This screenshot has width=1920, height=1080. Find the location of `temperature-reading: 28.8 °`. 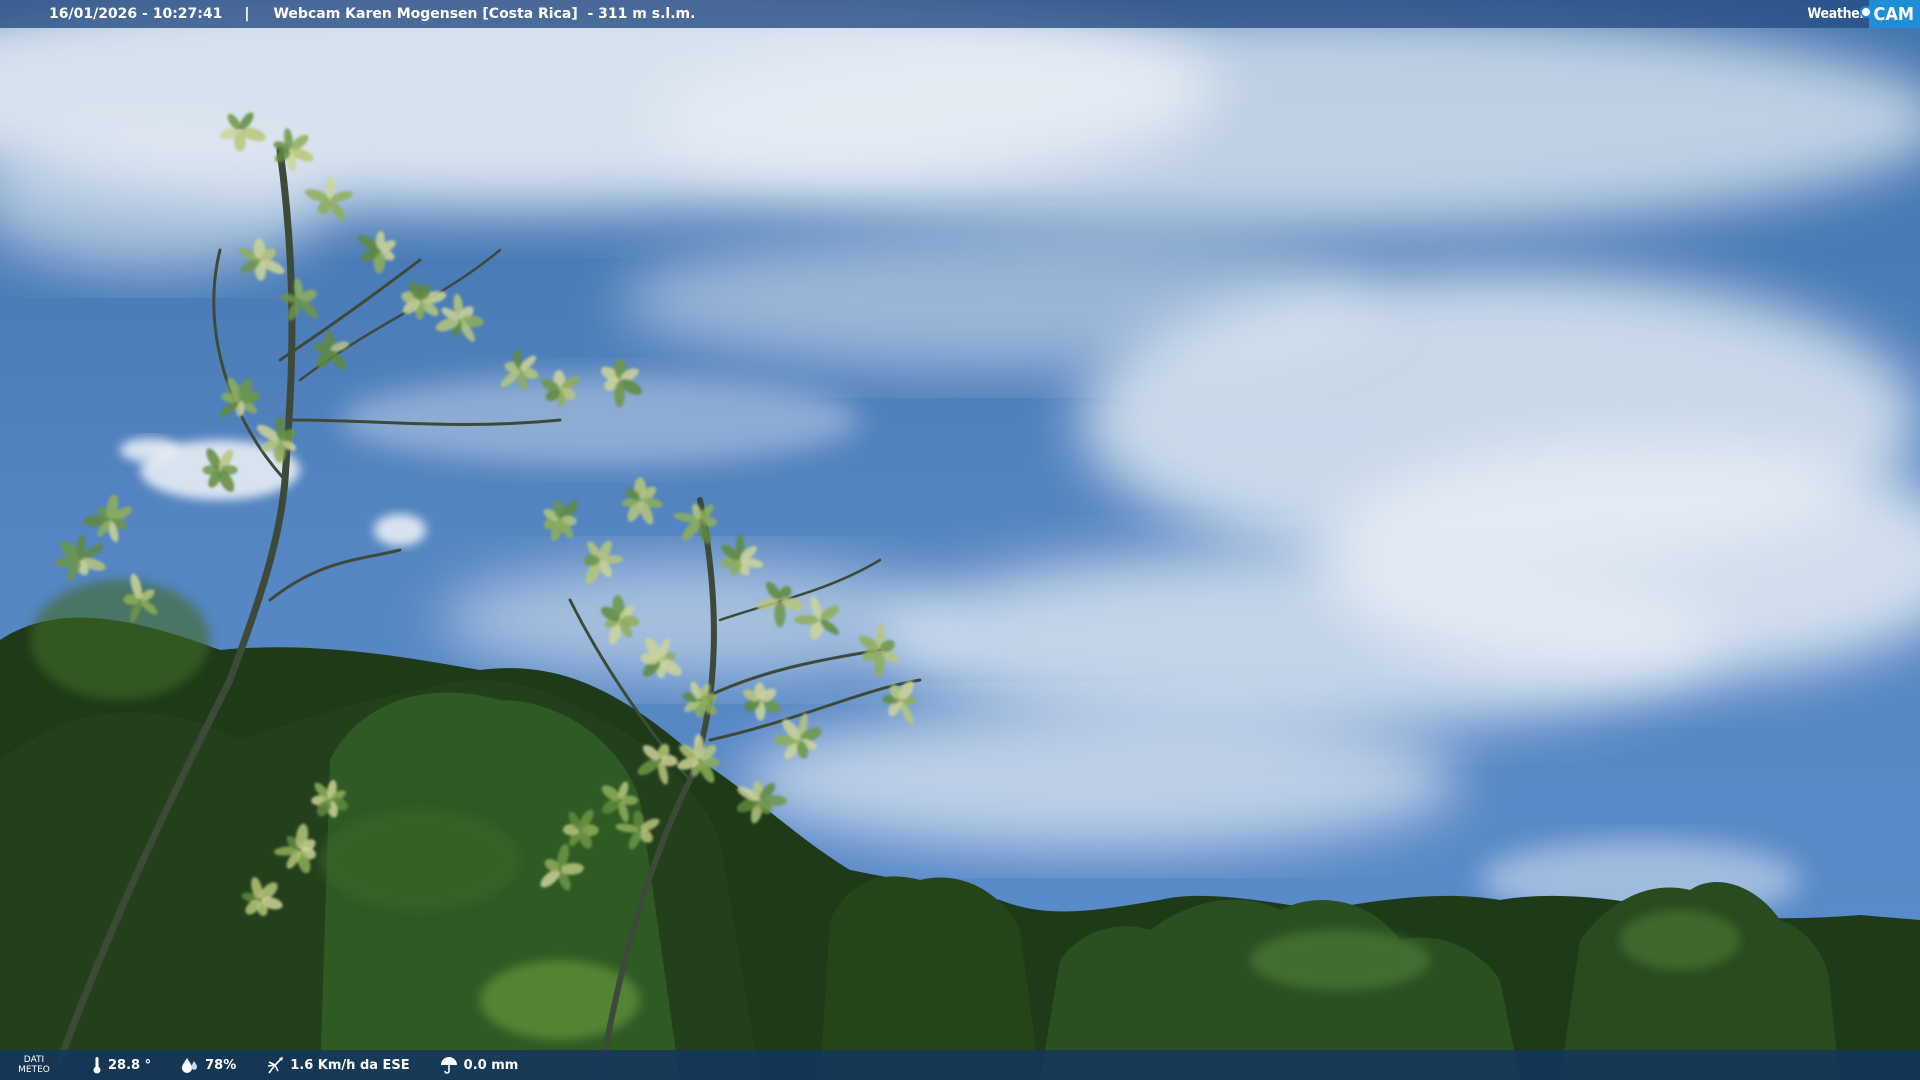

temperature-reading: 28.8 ° is located at coordinates (121, 1065).